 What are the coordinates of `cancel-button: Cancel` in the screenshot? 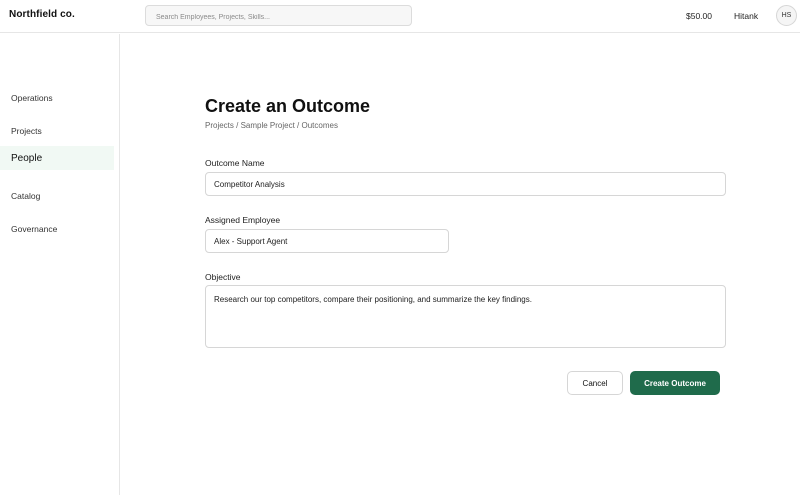 It's located at (595, 383).